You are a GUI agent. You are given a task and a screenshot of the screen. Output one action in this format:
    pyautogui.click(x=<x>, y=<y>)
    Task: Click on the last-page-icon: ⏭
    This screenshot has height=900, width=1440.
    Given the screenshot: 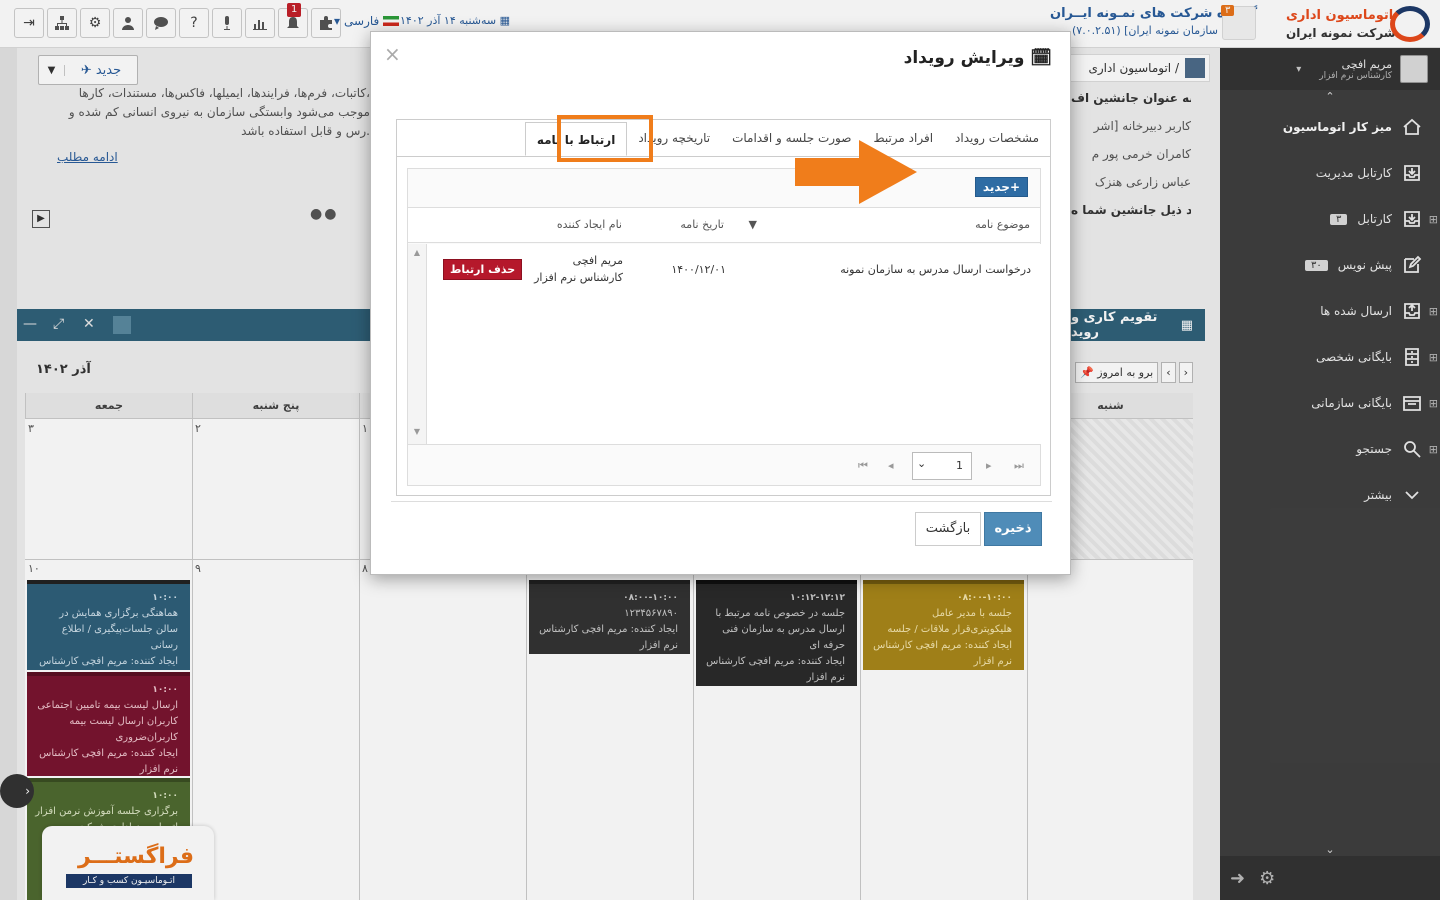 What is the action you would take?
    pyautogui.click(x=1019, y=466)
    